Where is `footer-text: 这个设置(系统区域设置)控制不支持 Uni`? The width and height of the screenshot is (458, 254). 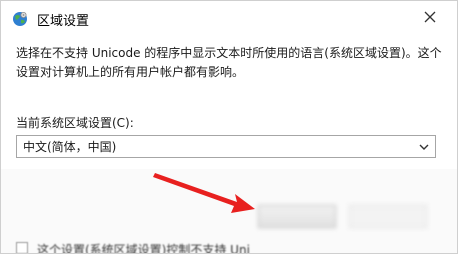 footer-text: 这个设置(系统区域设置)控制不支持 Uni is located at coordinates (143, 248).